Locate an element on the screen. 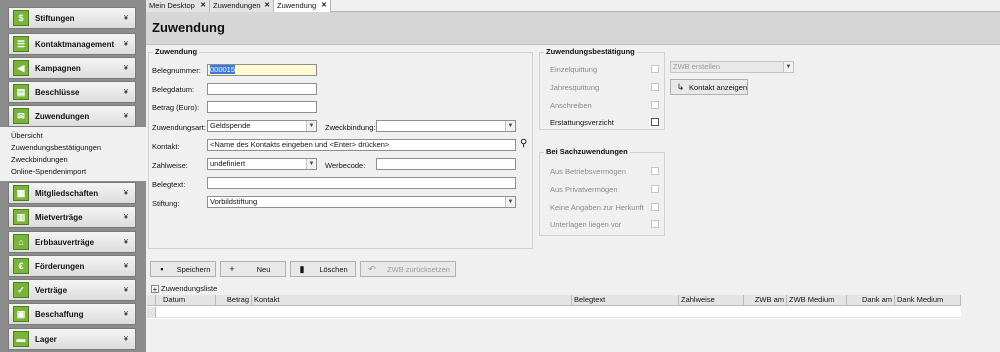  kontakt-label: Kontakt: is located at coordinates (166, 146).